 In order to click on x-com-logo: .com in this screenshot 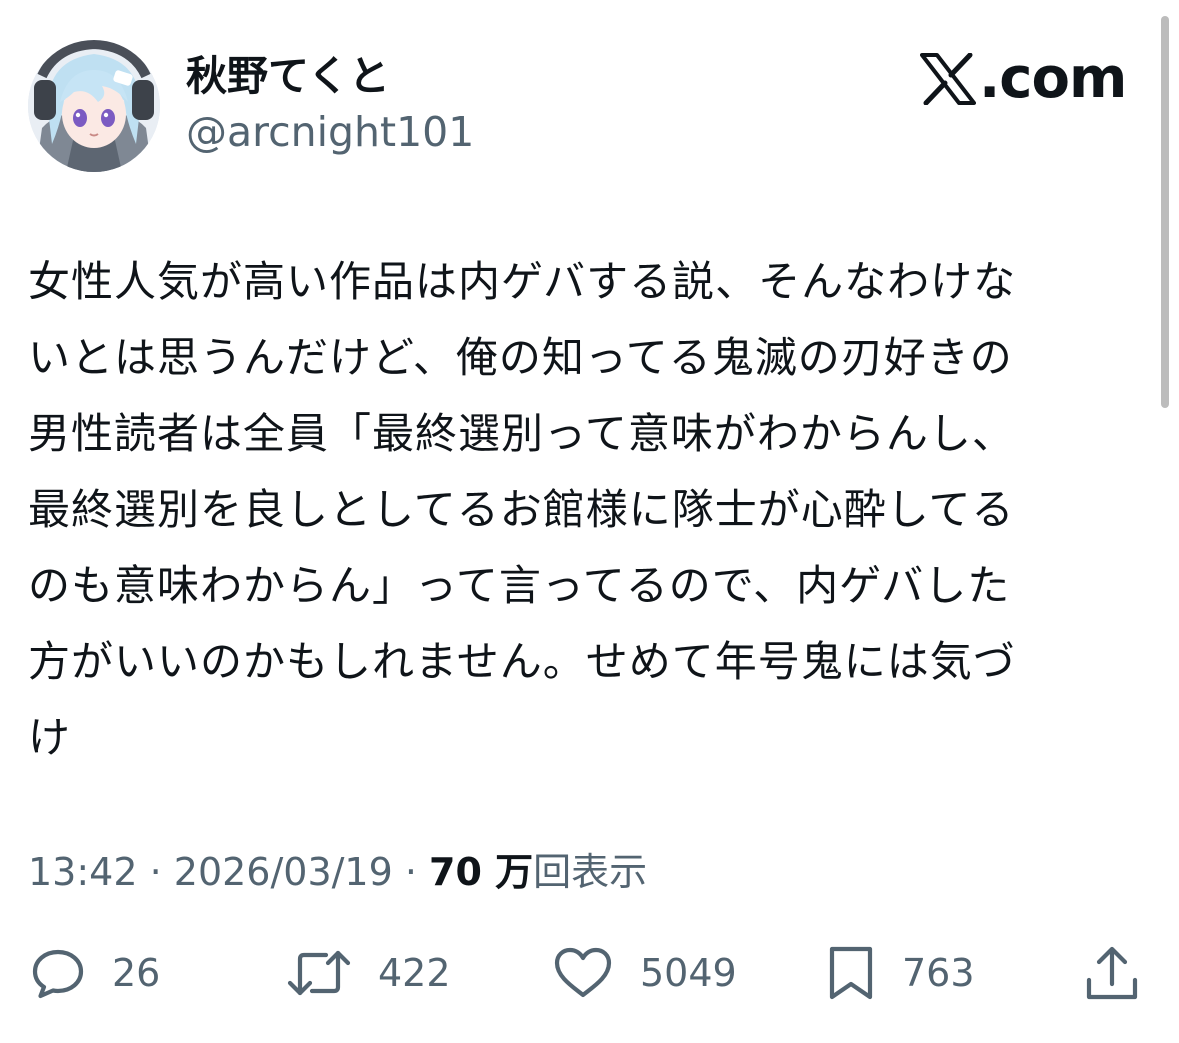, I will do `click(1023, 79)`.